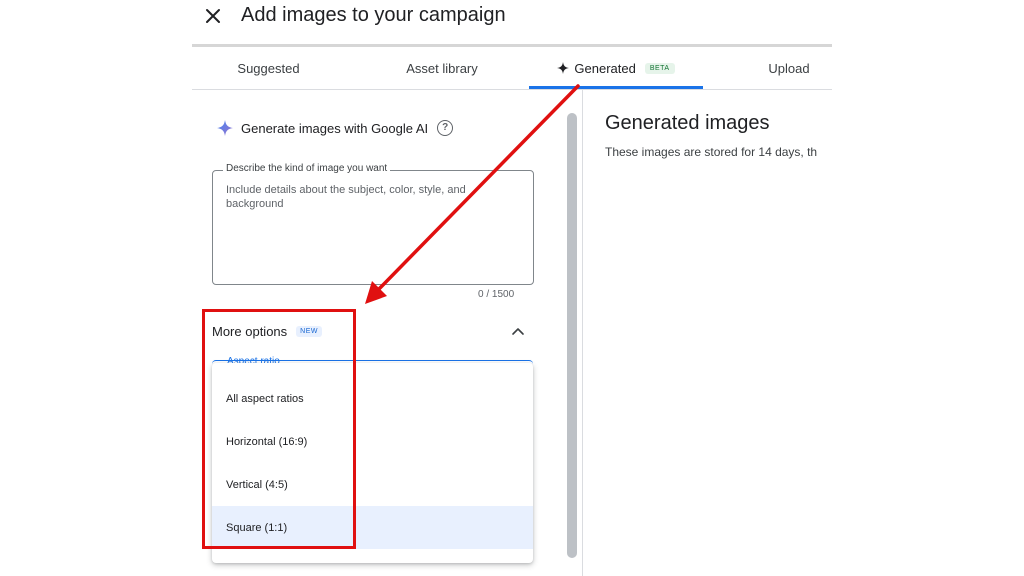 Image resolution: width=1024 pixels, height=576 pixels. What do you see at coordinates (582, 333) in the screenshot?
I see `panel-divider` at bounding box center [582, 333].